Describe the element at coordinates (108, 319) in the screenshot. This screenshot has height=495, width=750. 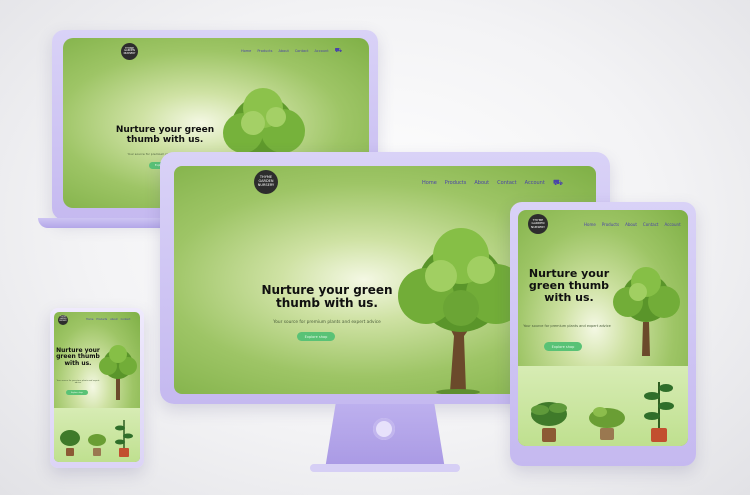
I see `phone-nav: Home Products About Contact` at that location.